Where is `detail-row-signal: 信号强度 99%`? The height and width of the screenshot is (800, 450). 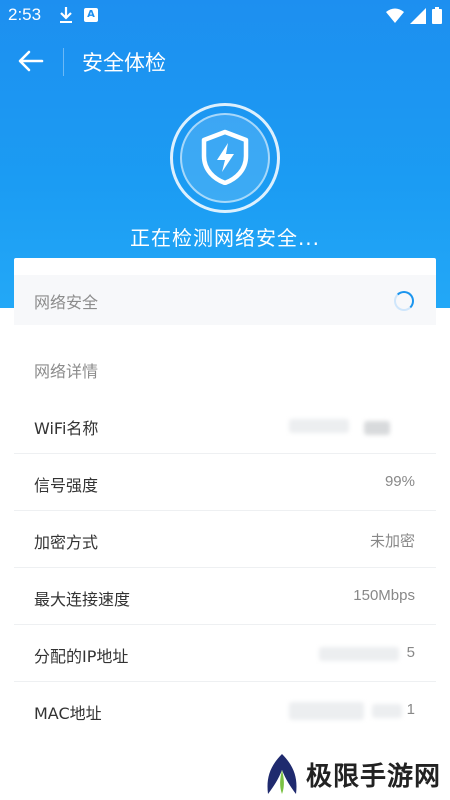
detail-row-signal: 信号强度 99% is located at coordinates (225, 482).